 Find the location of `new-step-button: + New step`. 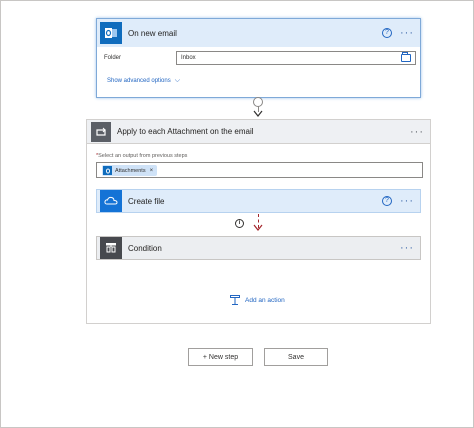

new-step-button: + New step is located at coordinates (220, 357).